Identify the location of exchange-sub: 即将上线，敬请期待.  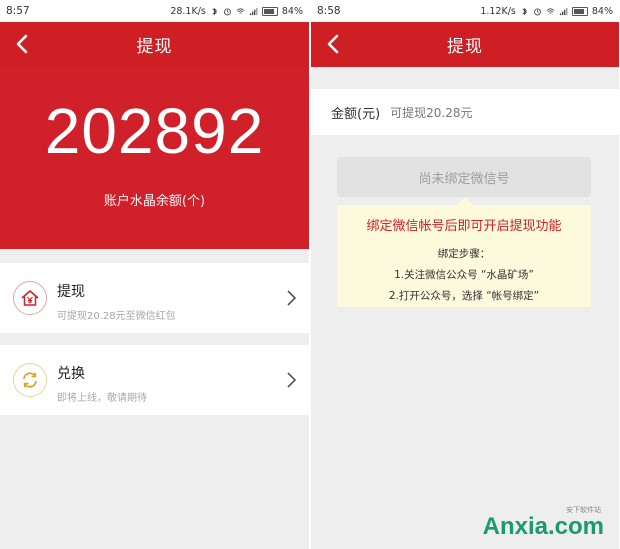
(102, 398).